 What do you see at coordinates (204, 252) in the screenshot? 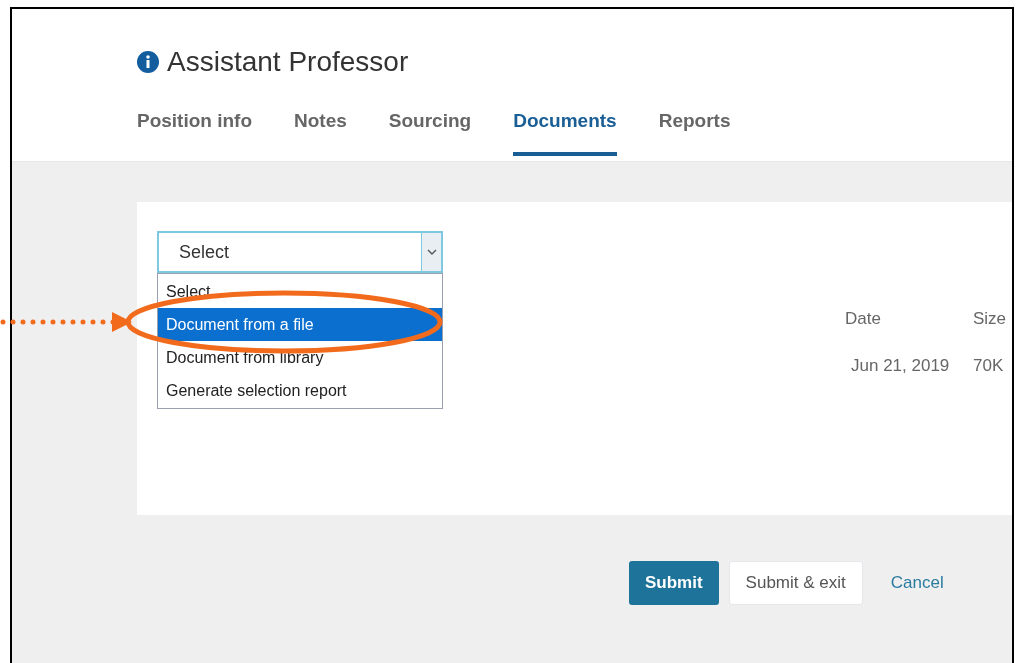
I see `select-value: Select` at bounding box center [204, 252].